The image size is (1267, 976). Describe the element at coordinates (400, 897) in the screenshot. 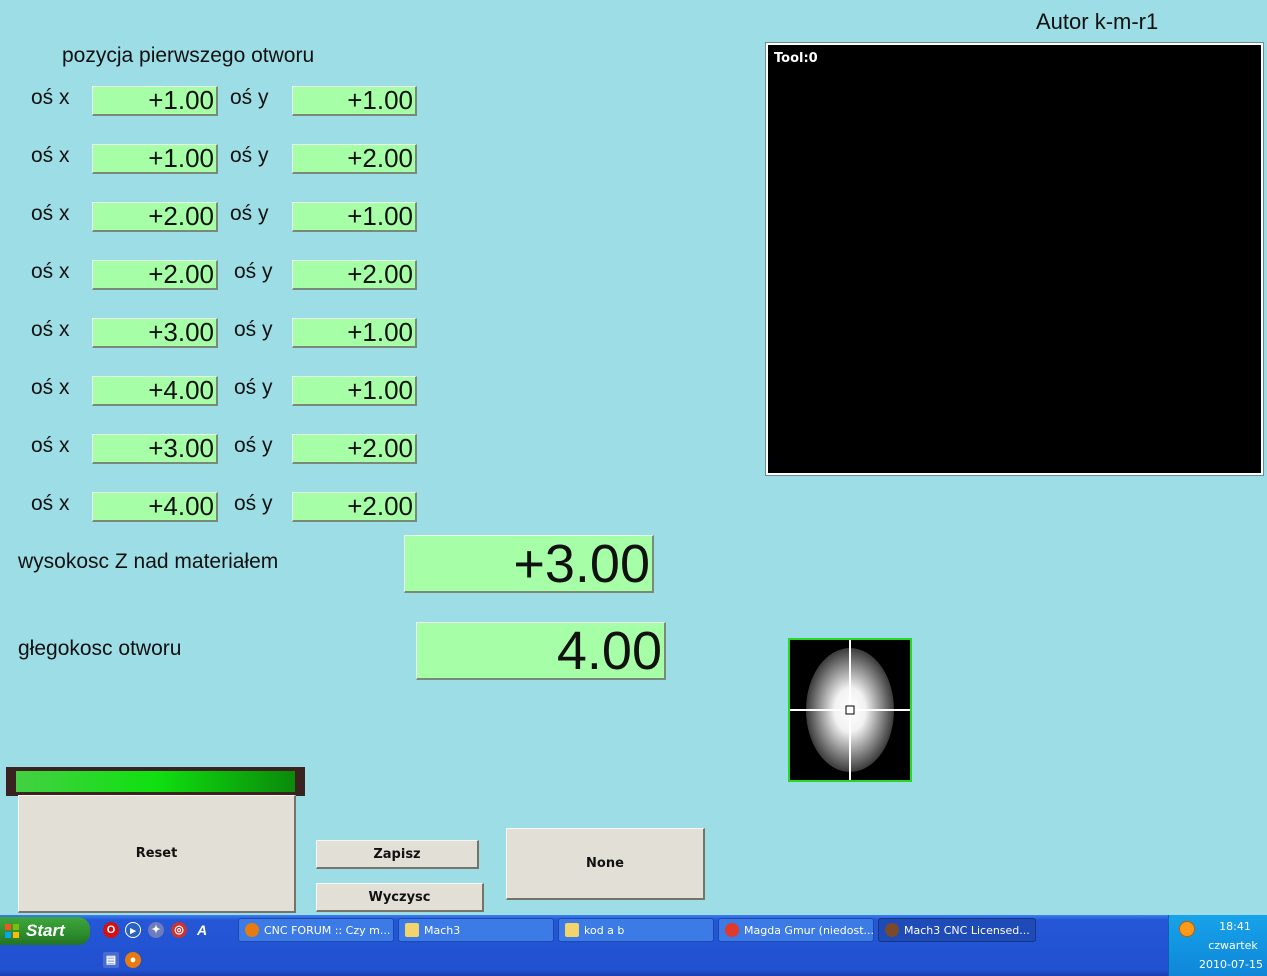

I see `wyczysc-button: Wyczysc` at that location.